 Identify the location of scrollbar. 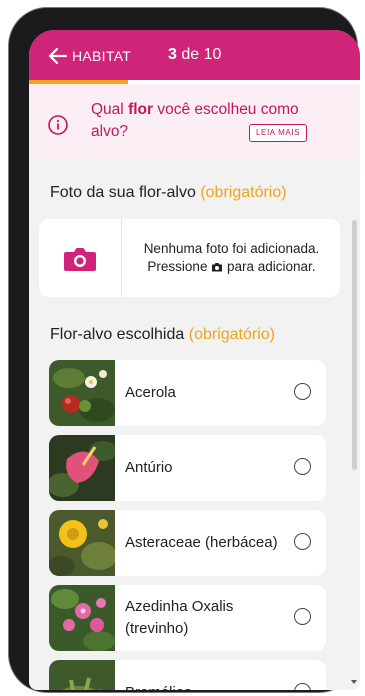
(354, 345).